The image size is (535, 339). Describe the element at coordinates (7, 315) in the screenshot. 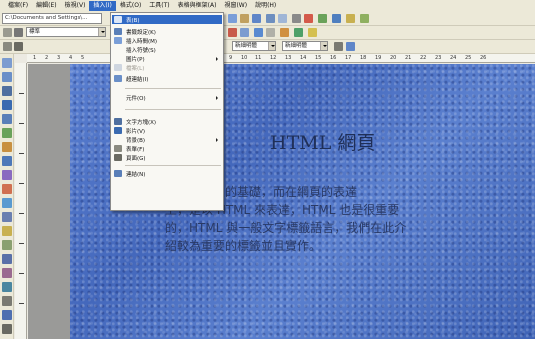

I see `extra-tool-icon` at that location.